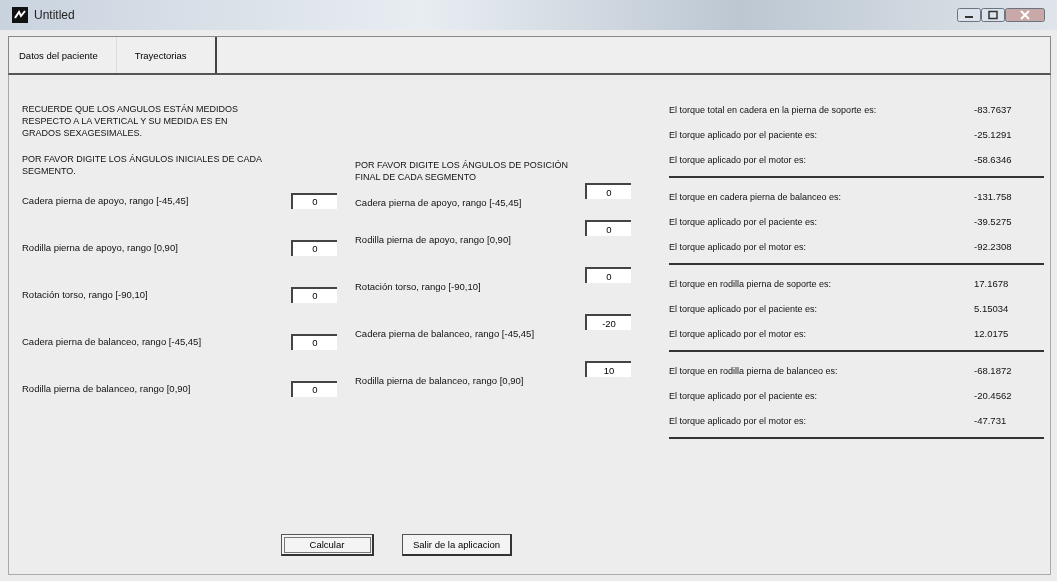 This screenshot has height=581, width=1057. What do you see at coordinates (992, 308) in the screenshot?
I see `result-value: 5.15034` at bounding box center [992, 308].